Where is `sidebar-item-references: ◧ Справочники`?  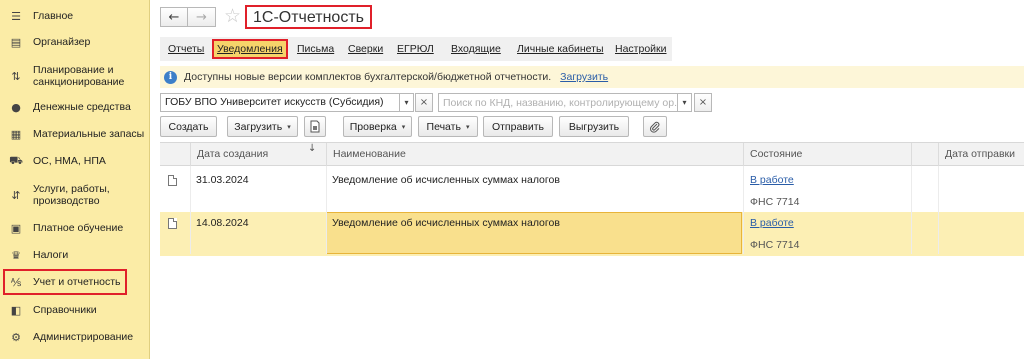 sidebar-item-references: ◧ Справочники is located at coordinates (75, 310).